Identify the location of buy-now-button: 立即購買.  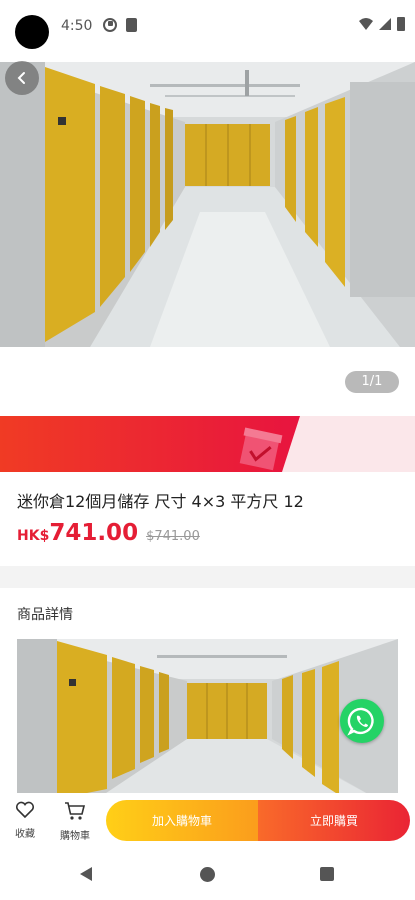
(334, 820).